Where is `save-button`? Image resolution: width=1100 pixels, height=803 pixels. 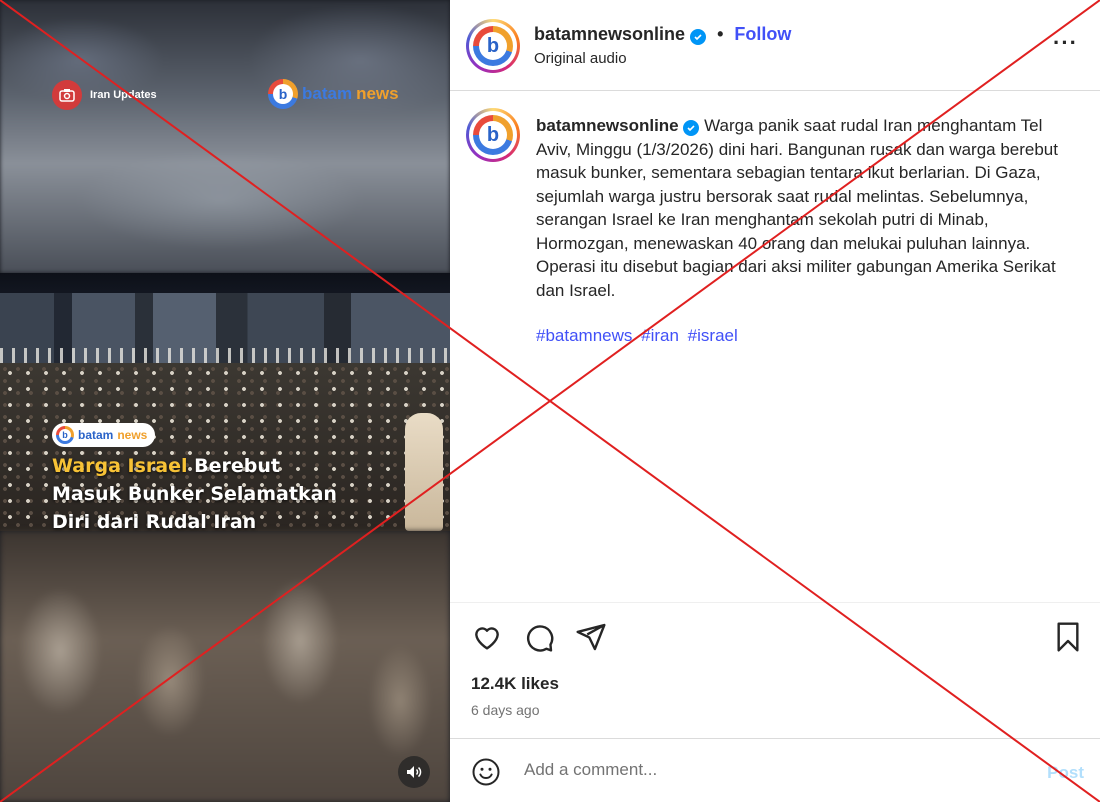
save-button is located at coordinates (1068, 639).